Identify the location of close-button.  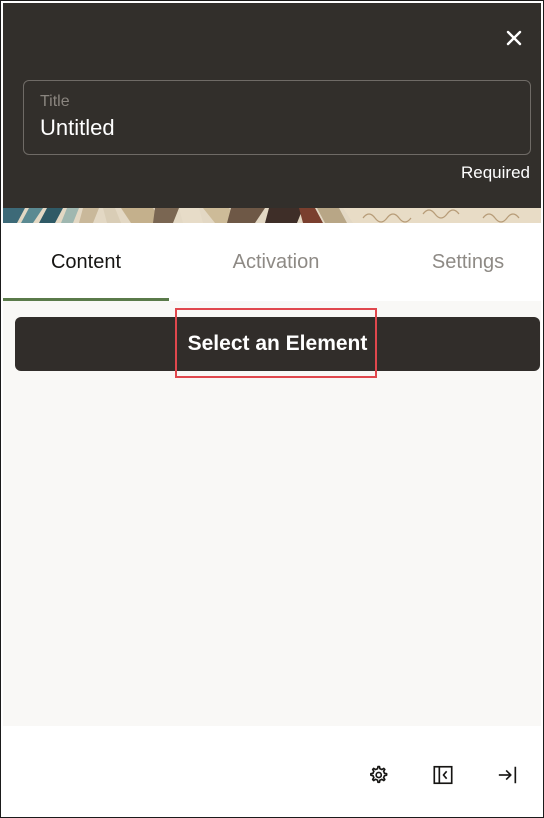
(514, 38).